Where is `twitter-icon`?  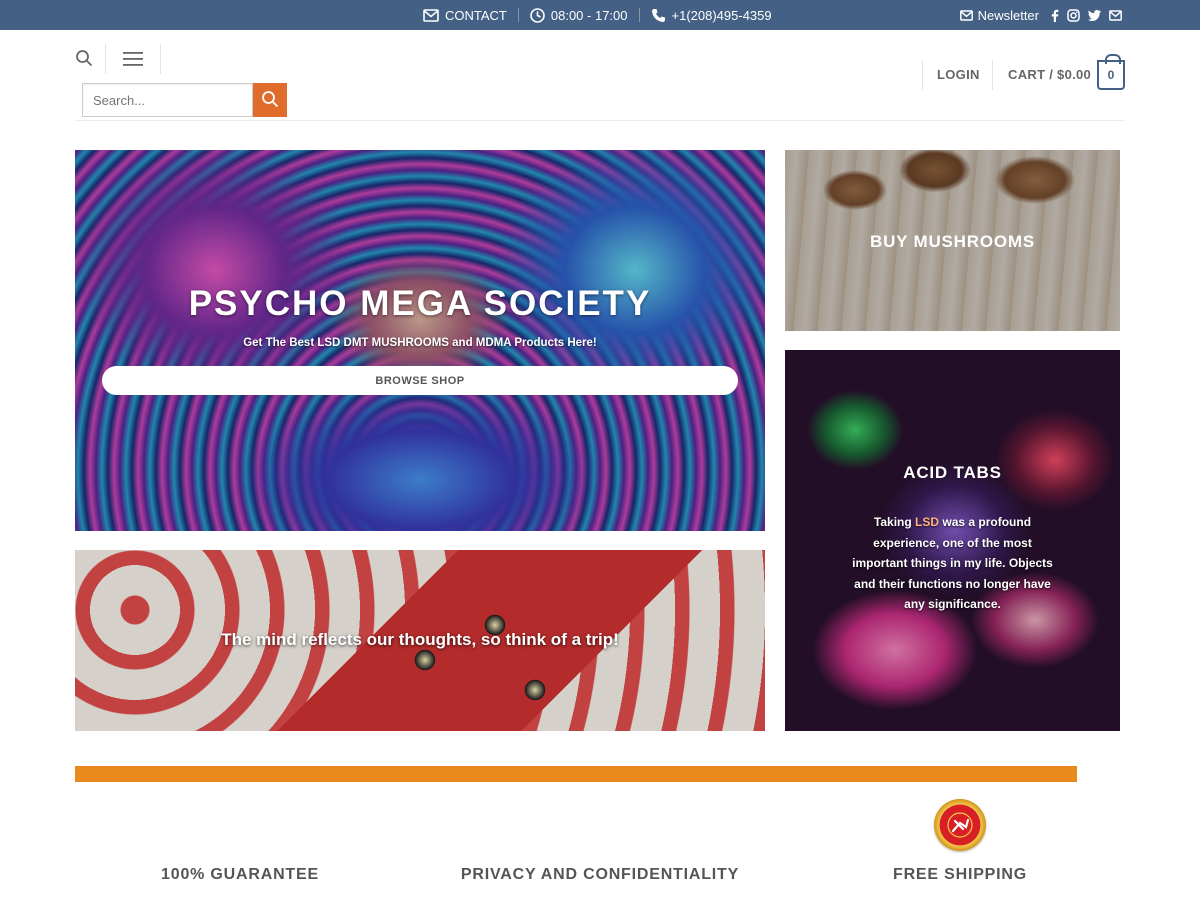
twitter-icon is located at coordinates (1094, 15).